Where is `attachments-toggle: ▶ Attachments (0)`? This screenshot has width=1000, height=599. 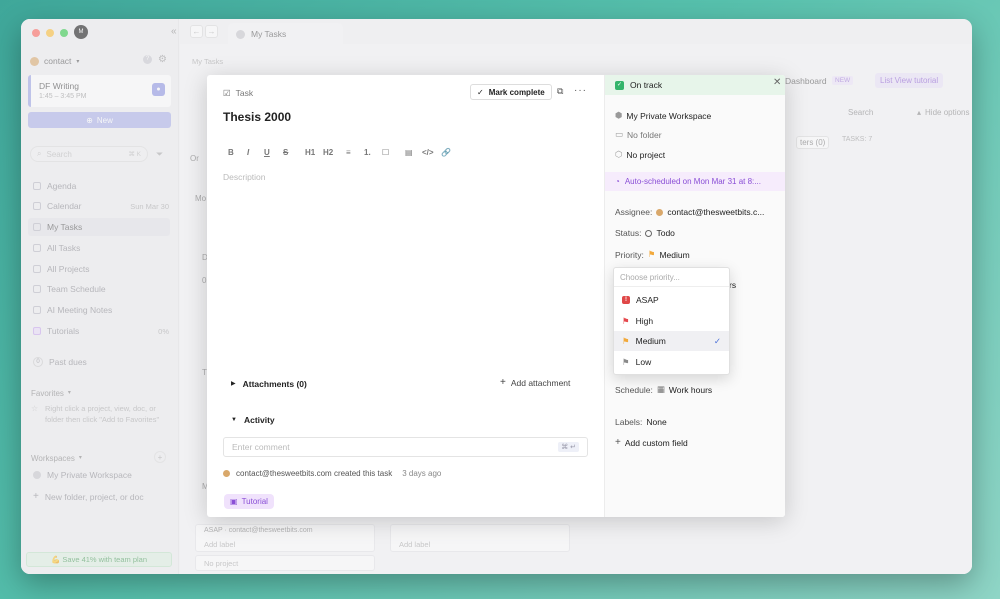
attachments-toggle: ▶ Attachments (0) is located at coordinates (269, 384).